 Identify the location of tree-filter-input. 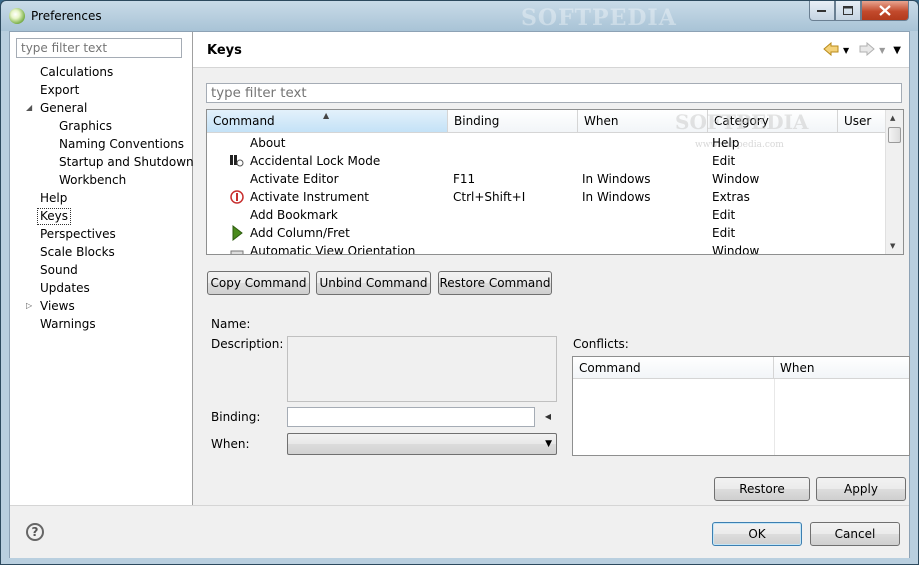
(99, 48).